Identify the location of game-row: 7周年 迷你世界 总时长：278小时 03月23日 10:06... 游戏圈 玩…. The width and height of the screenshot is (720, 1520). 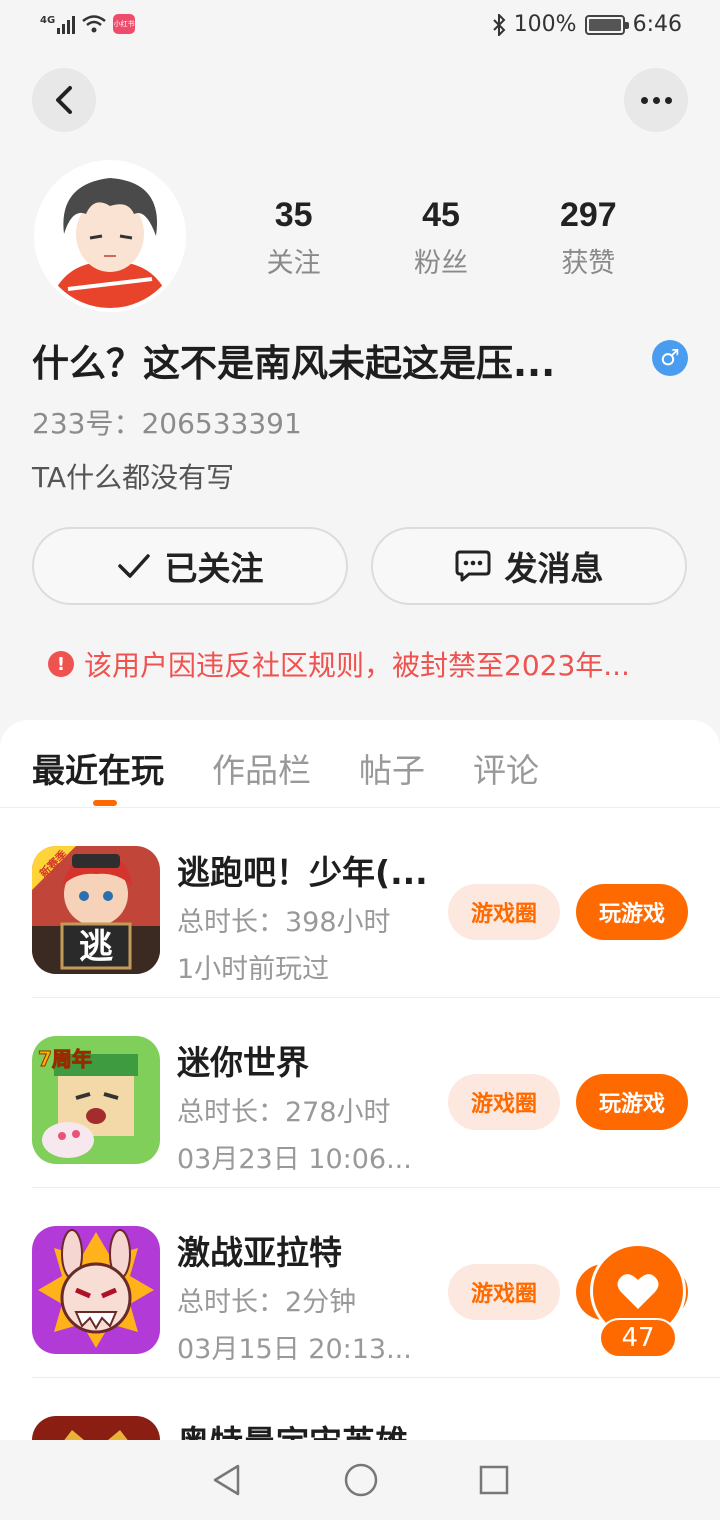
(376, 1093).